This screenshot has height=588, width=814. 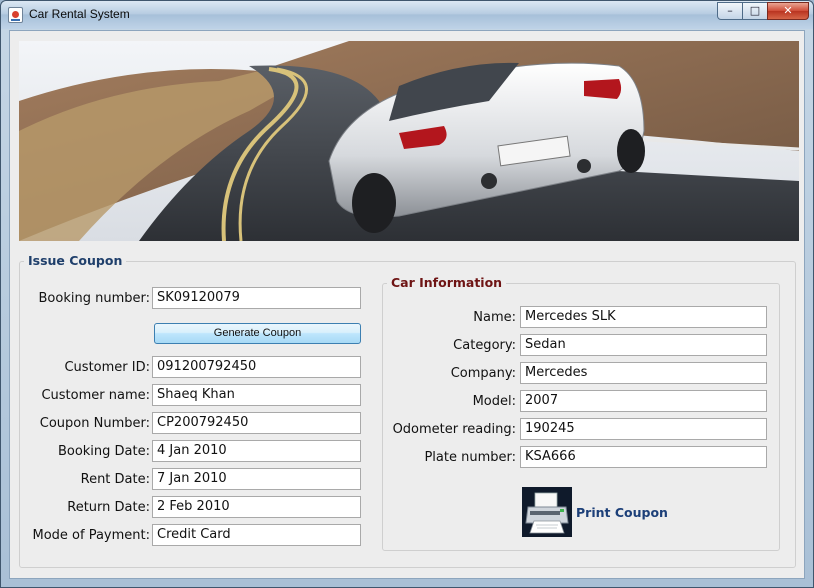 What do you see at coordinates (788, 11) in the screenshot?
I see `close-button: ✕` at bounding box center [788, 11].